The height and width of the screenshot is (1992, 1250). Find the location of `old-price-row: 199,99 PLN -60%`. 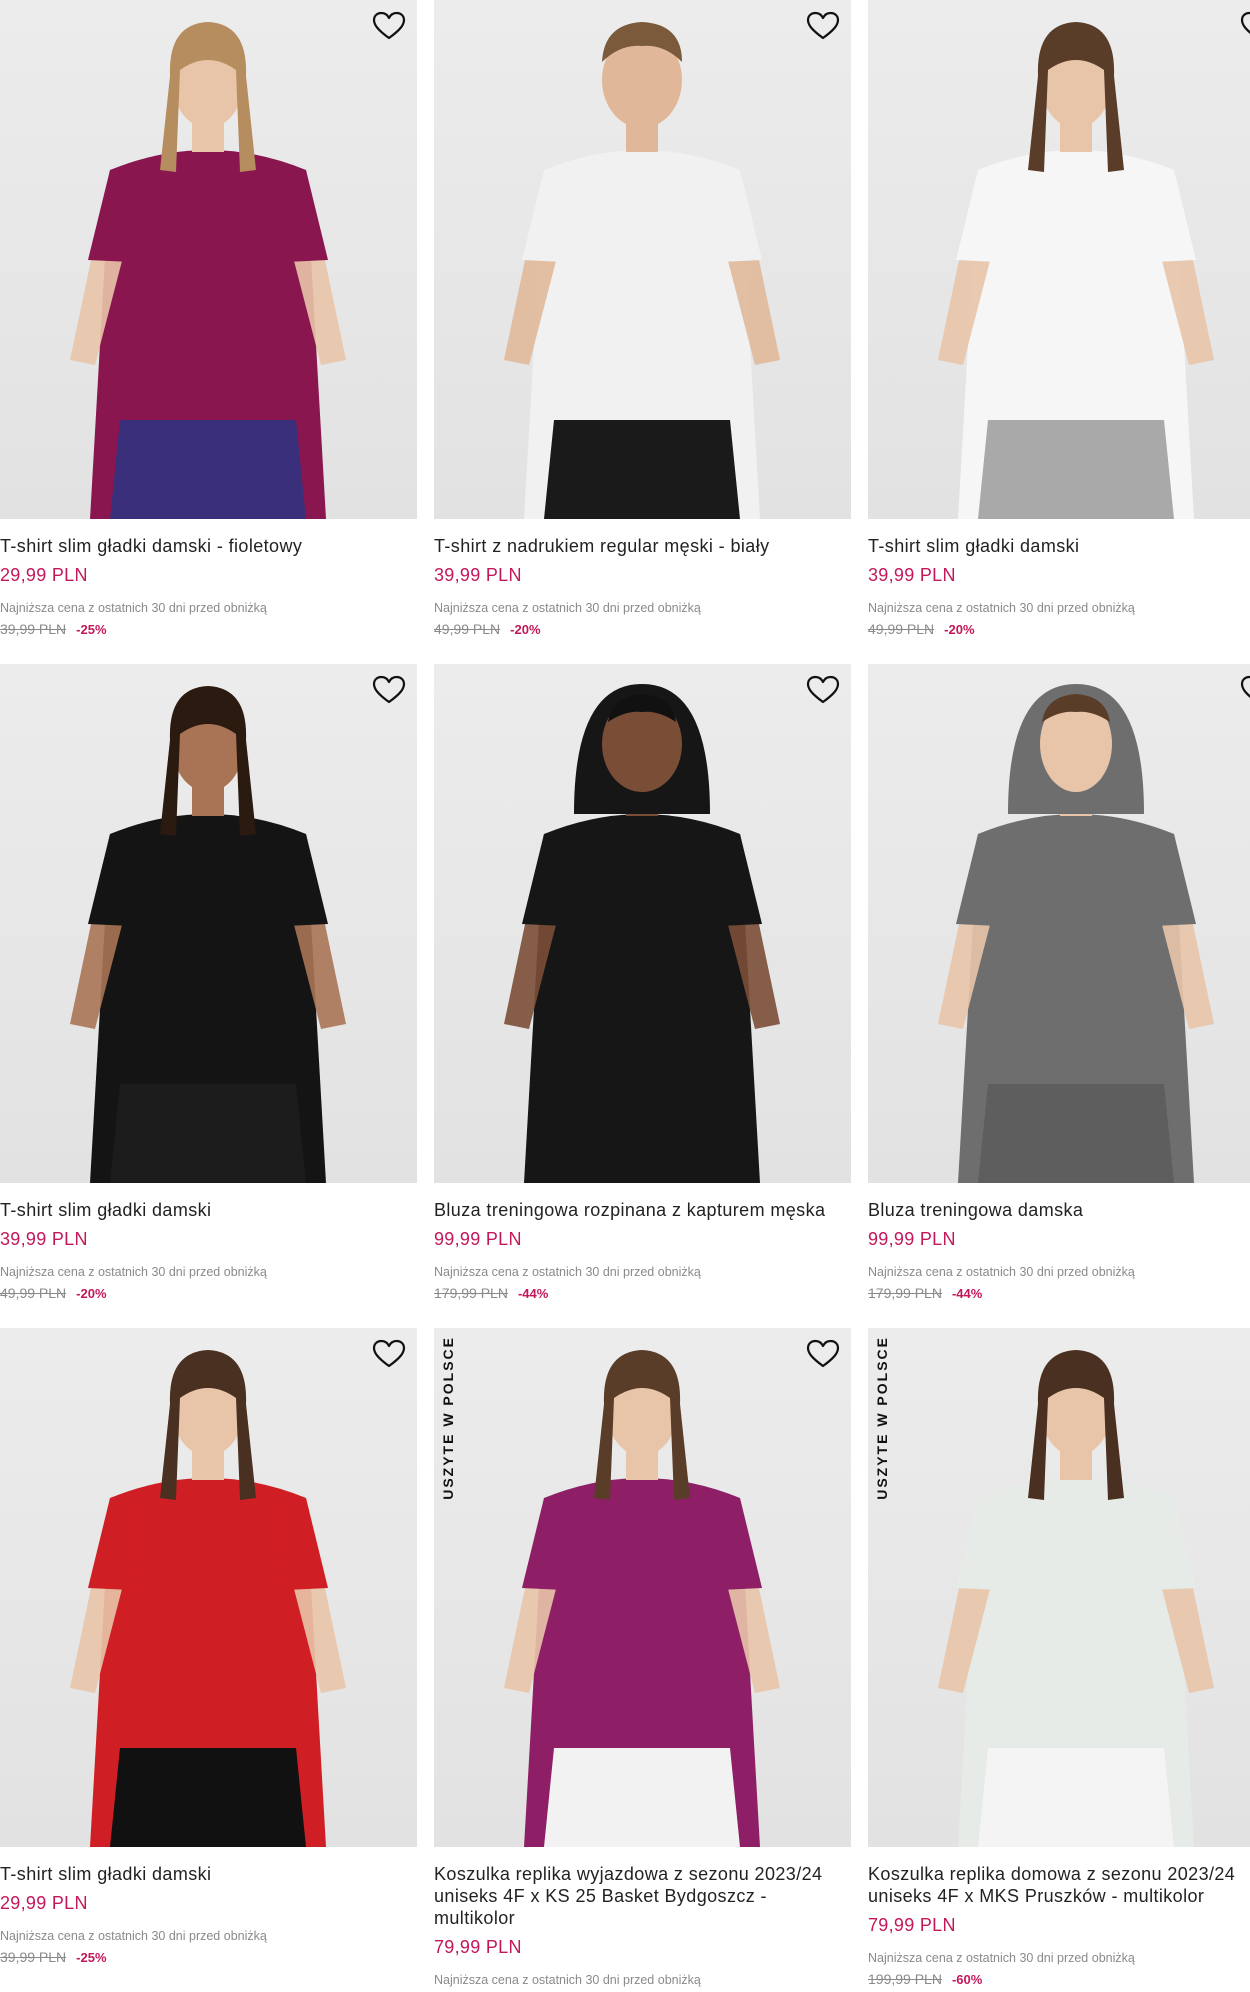

old-price-row: 199,99 PLN -60% is located at coordinates (925, 1979).